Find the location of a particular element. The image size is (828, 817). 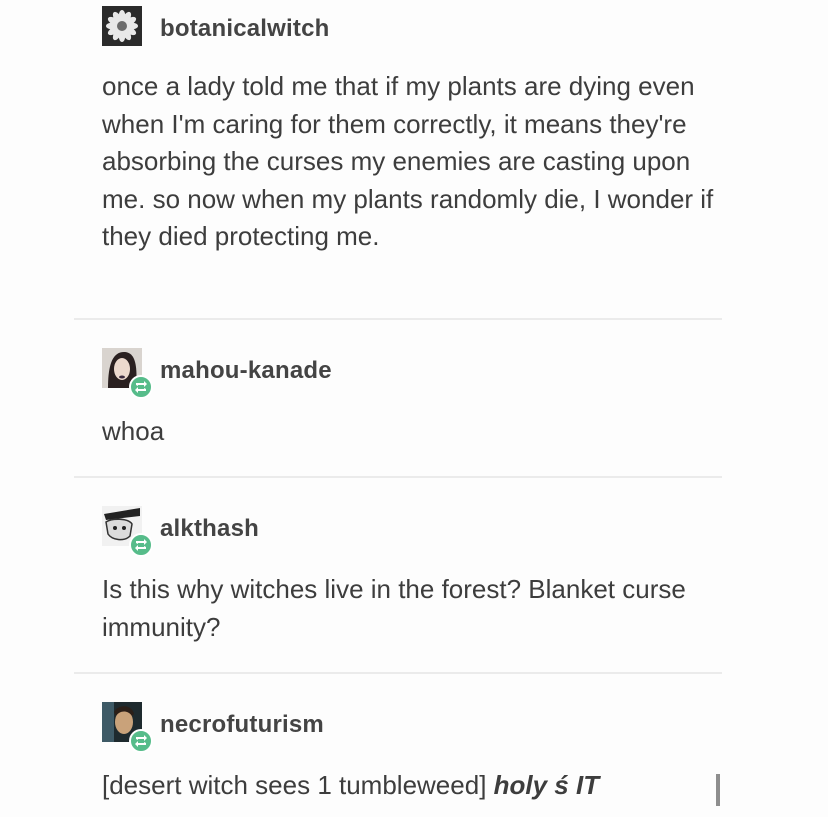

post-username: mahou-kanade is located at coordinates (246, 371).